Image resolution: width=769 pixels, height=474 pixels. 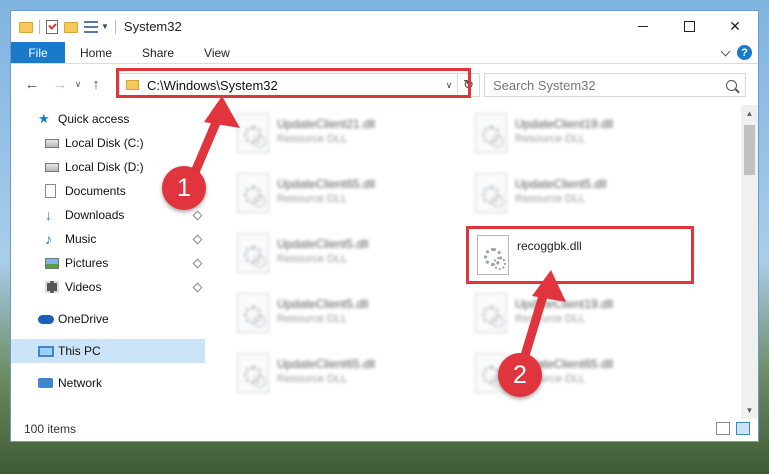 What do you see at coordinates (723, 428) in the screenshot?
I see `details-view-icon` at bounding box center [723, 428].